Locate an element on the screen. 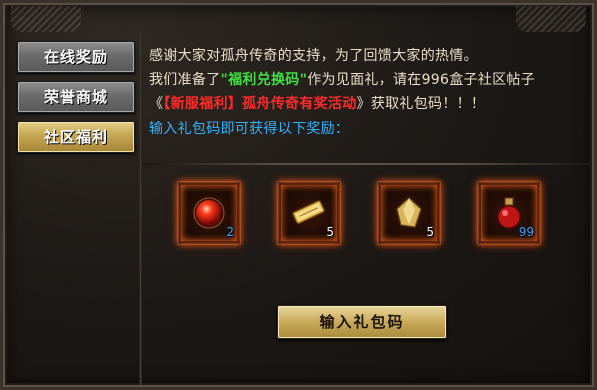 This screenshot has height=390, width=597. code-line: 我们准备了"福利兑换码"作为见面礼，请在996盒子社区帖子 is located at coordinates (342, 79).